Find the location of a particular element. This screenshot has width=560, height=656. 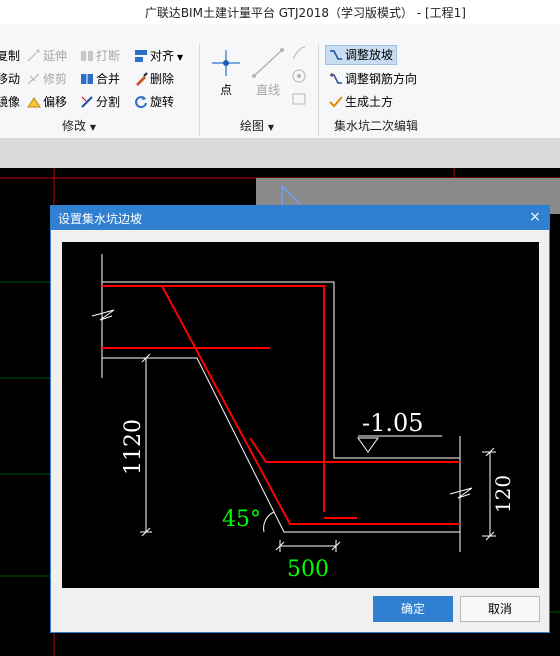

split-icon is located at coordinates (87, 102).